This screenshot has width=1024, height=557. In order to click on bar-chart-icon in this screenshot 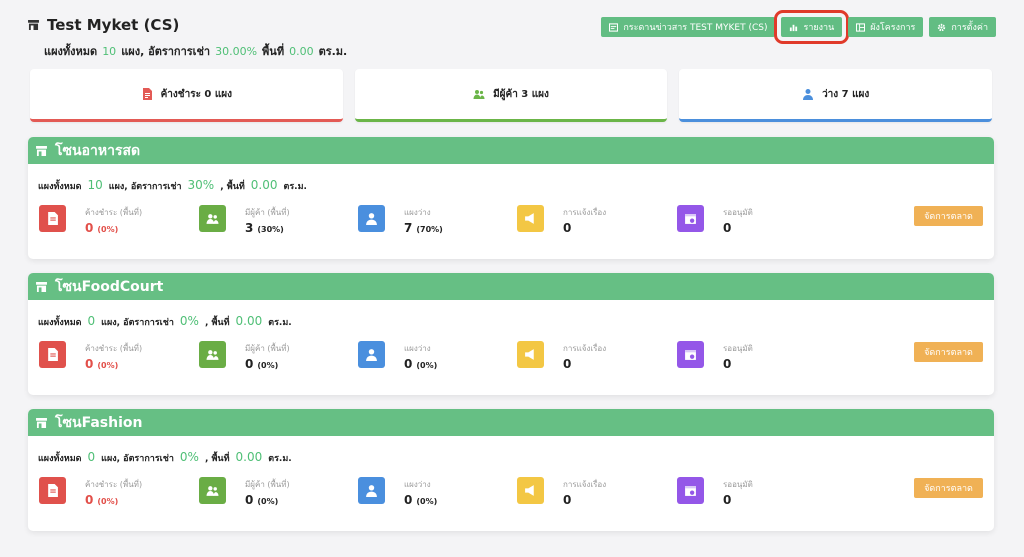, I will do `click(794, 27)`.